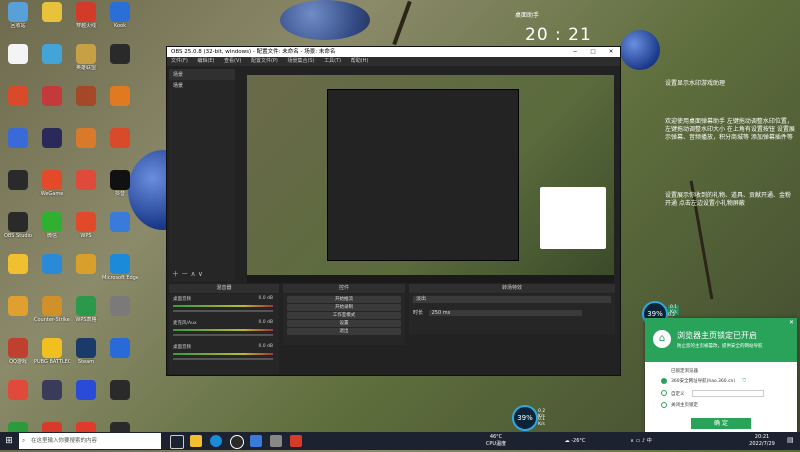 The image size is (800, 452). I want to click on volume-icon: ♪, so click(643, 441).